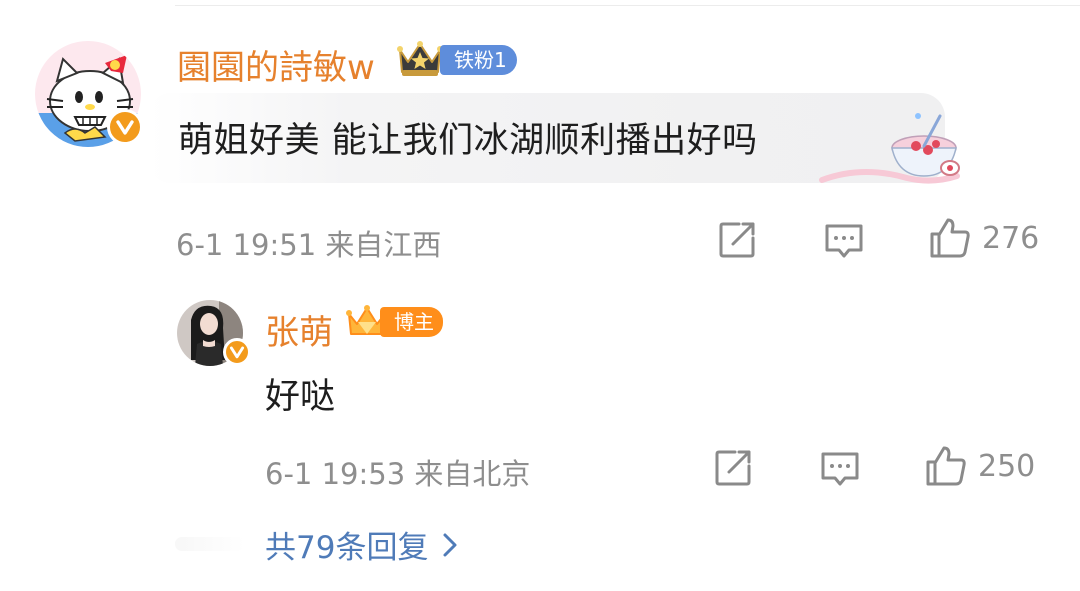 The width and height of the screenshot is (1080, 591). What do you see at coordinates (276, 64) in the screenshot?
I see `comment-username: 園園的詩敏w` at bounding box center [276, 64].